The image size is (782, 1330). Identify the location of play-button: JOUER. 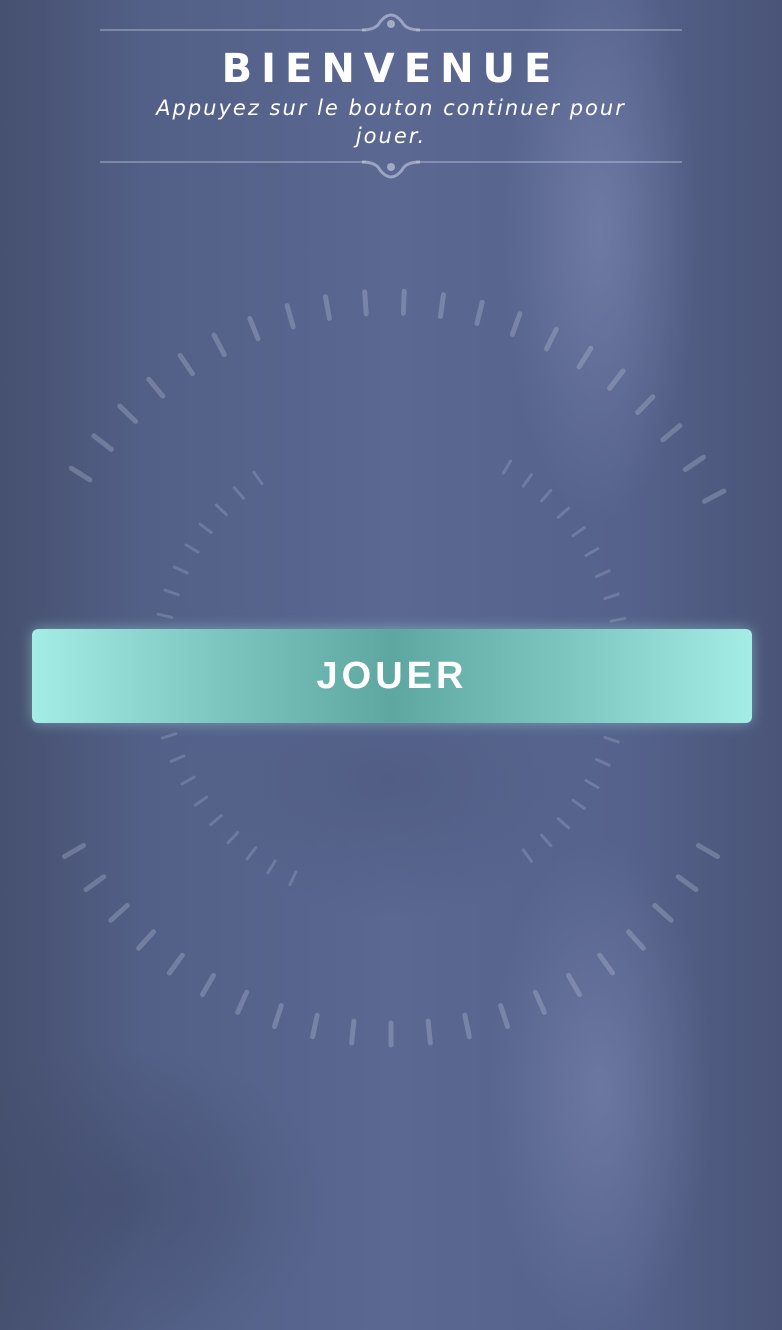
(392, 676).